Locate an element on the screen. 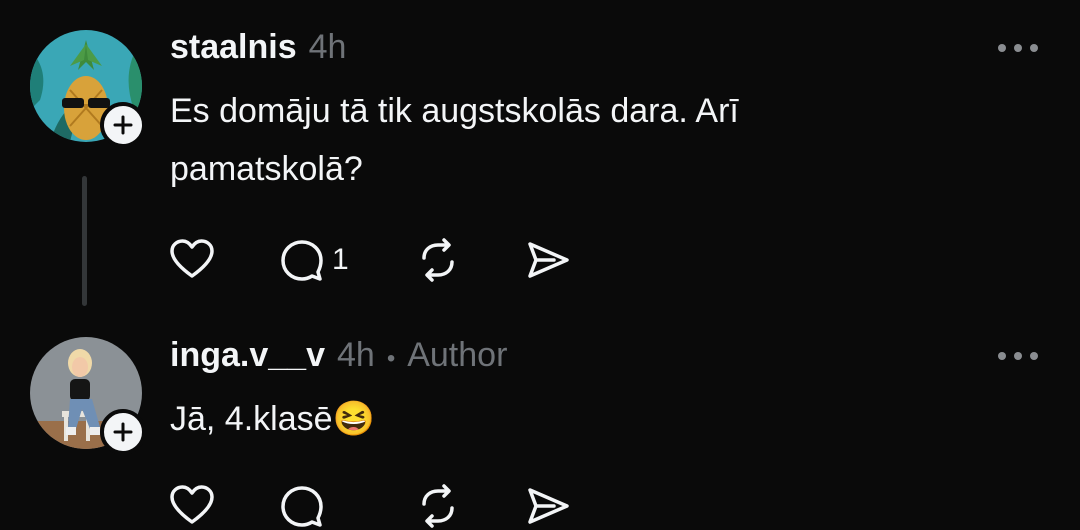 This screenshot has width=1080, height=530. reply-header: inga.v__v 4h • Author is located at coordinates (338, 355).